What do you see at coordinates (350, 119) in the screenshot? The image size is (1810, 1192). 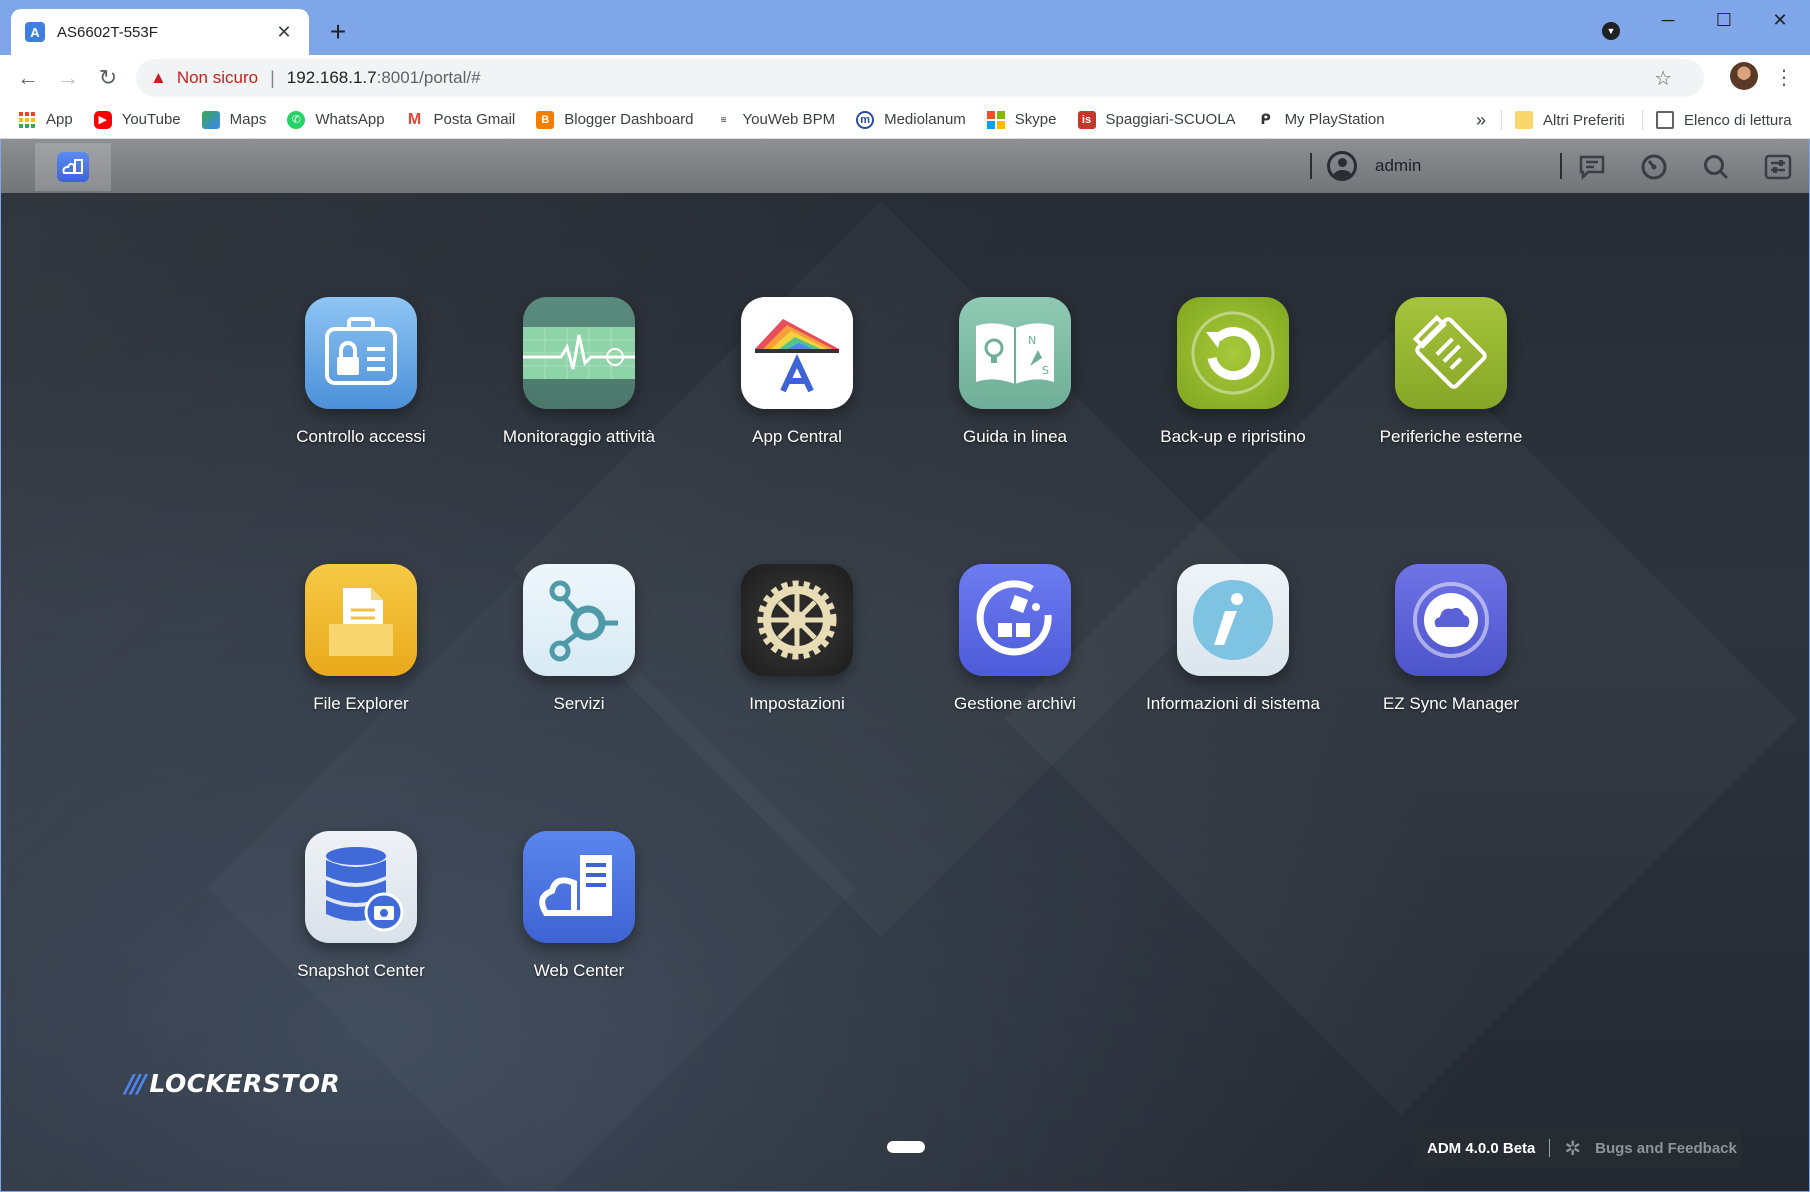 I see `bookmark-label: WhatsApp` at bounding box center [350, 119].